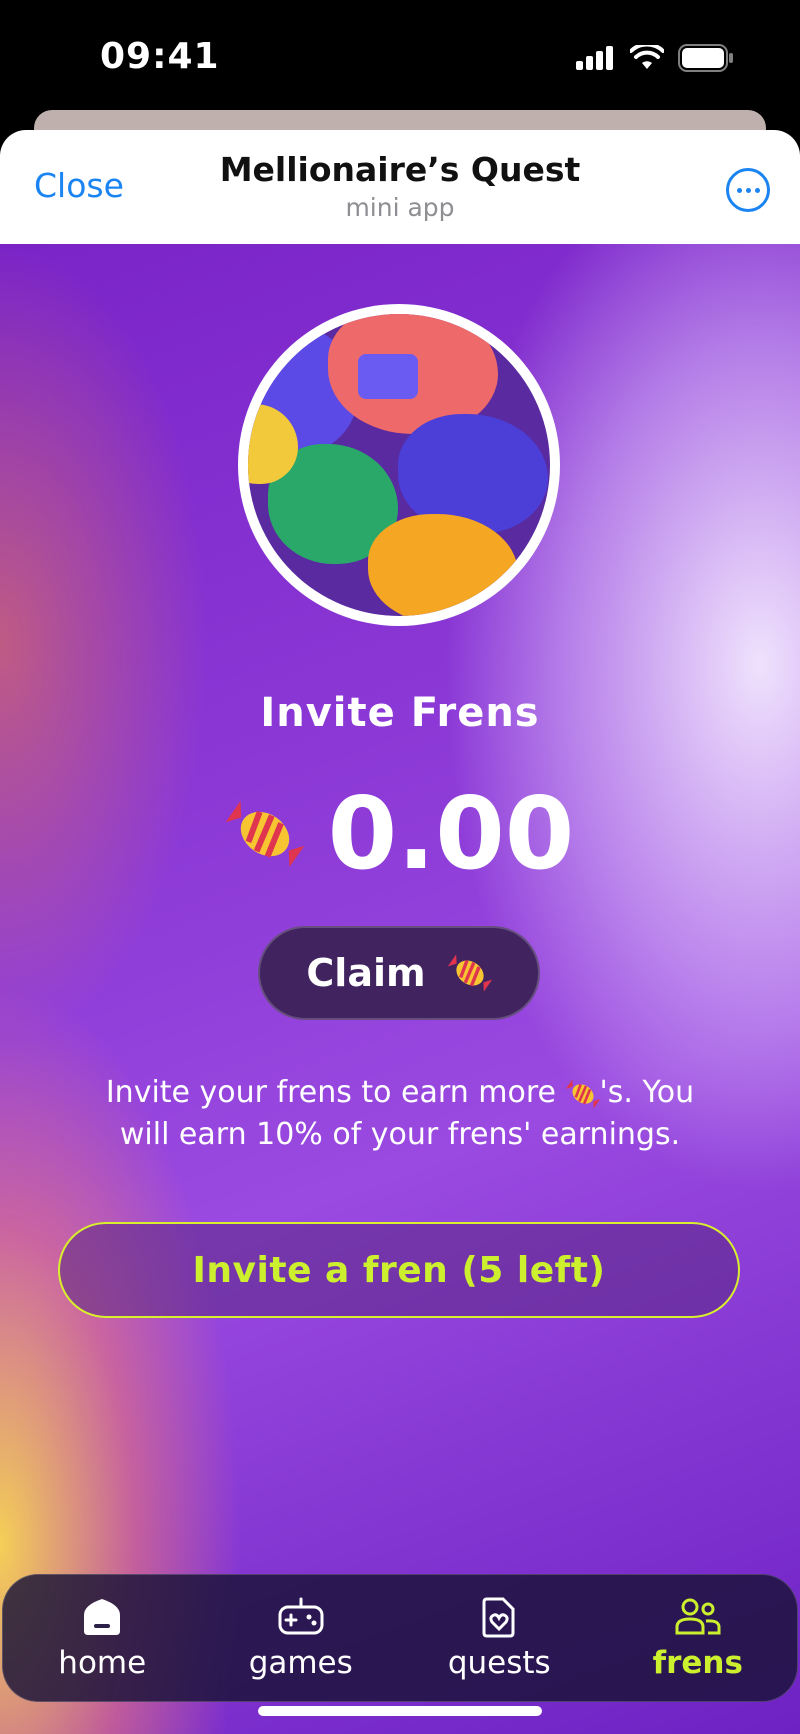 The height and width of the screenshot is (1734, 800). What do you see at coordinates (102, 1617) in the screenshot?
I see `home-icon` at bounding box center [102, 1617].